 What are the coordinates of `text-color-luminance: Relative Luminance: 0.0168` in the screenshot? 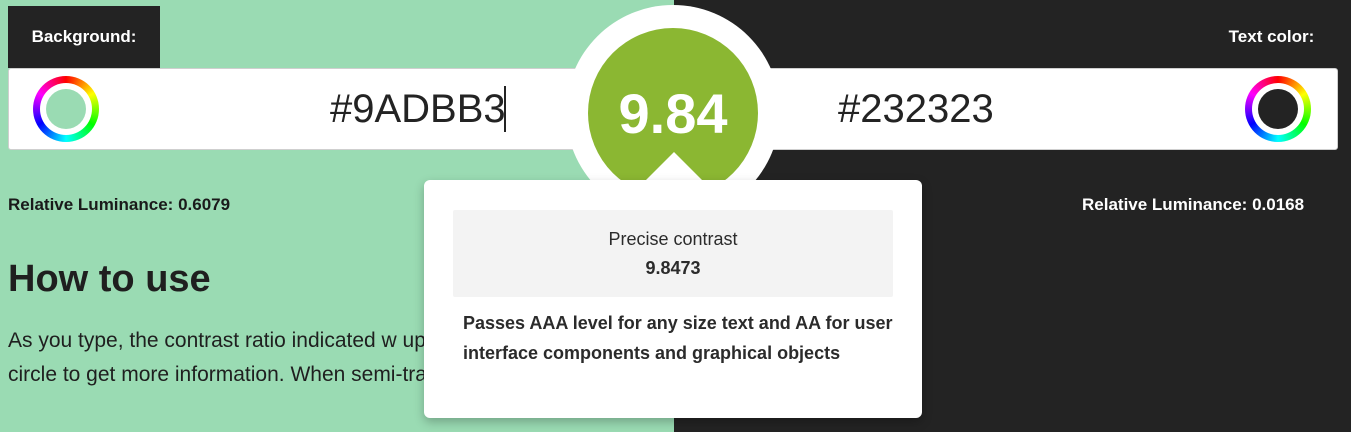 It's located at (1193, 205).